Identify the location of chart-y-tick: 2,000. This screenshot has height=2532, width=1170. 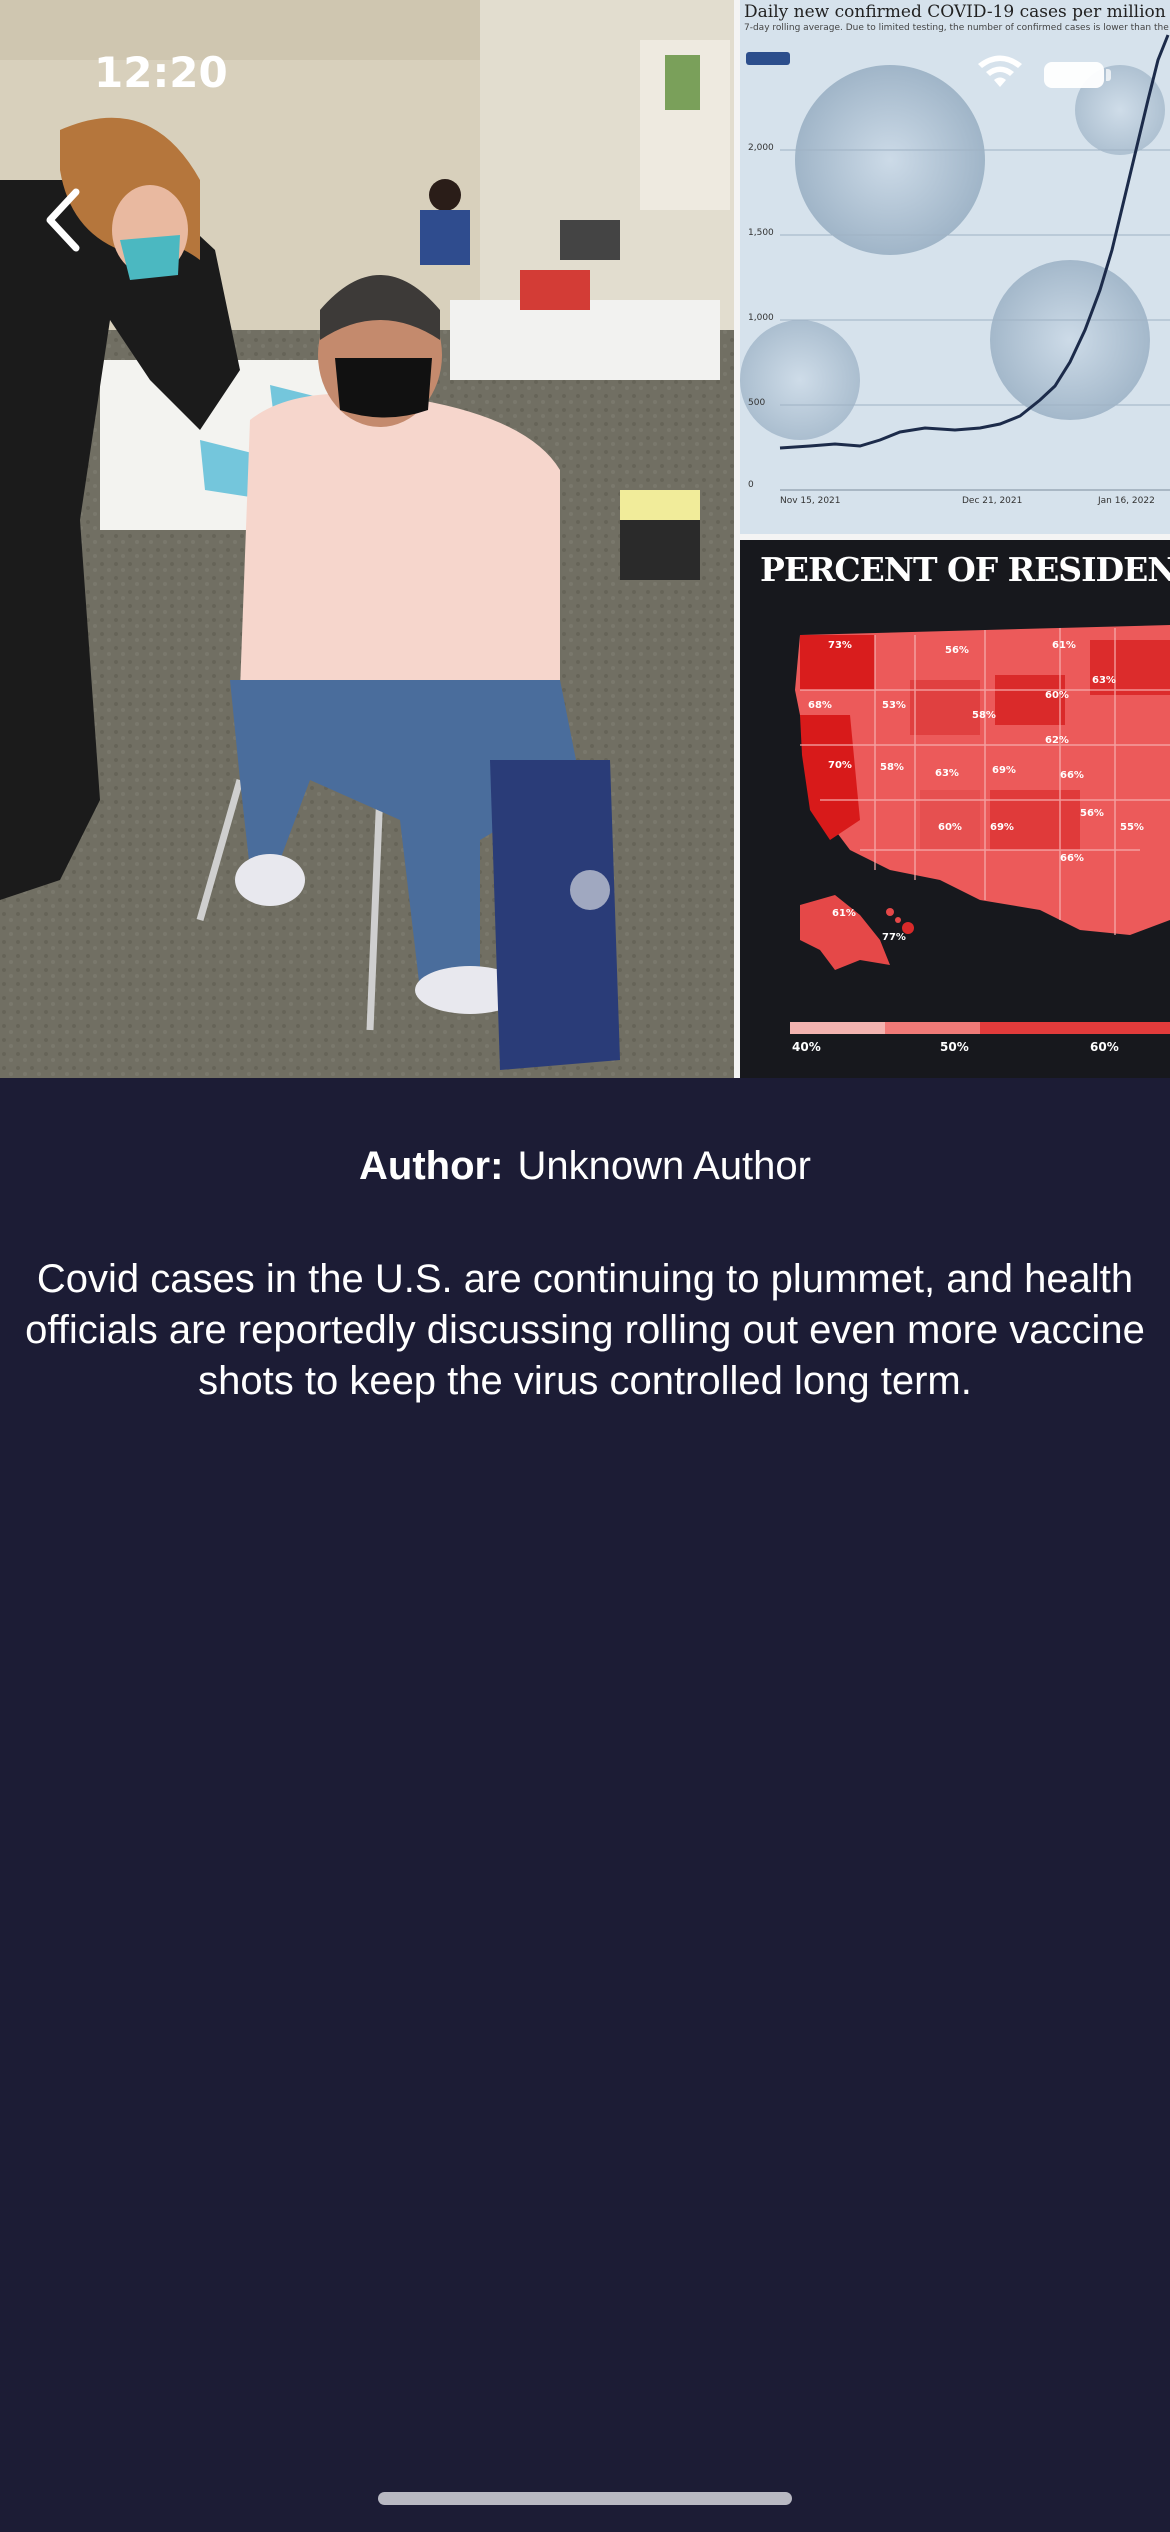
(761, 148).